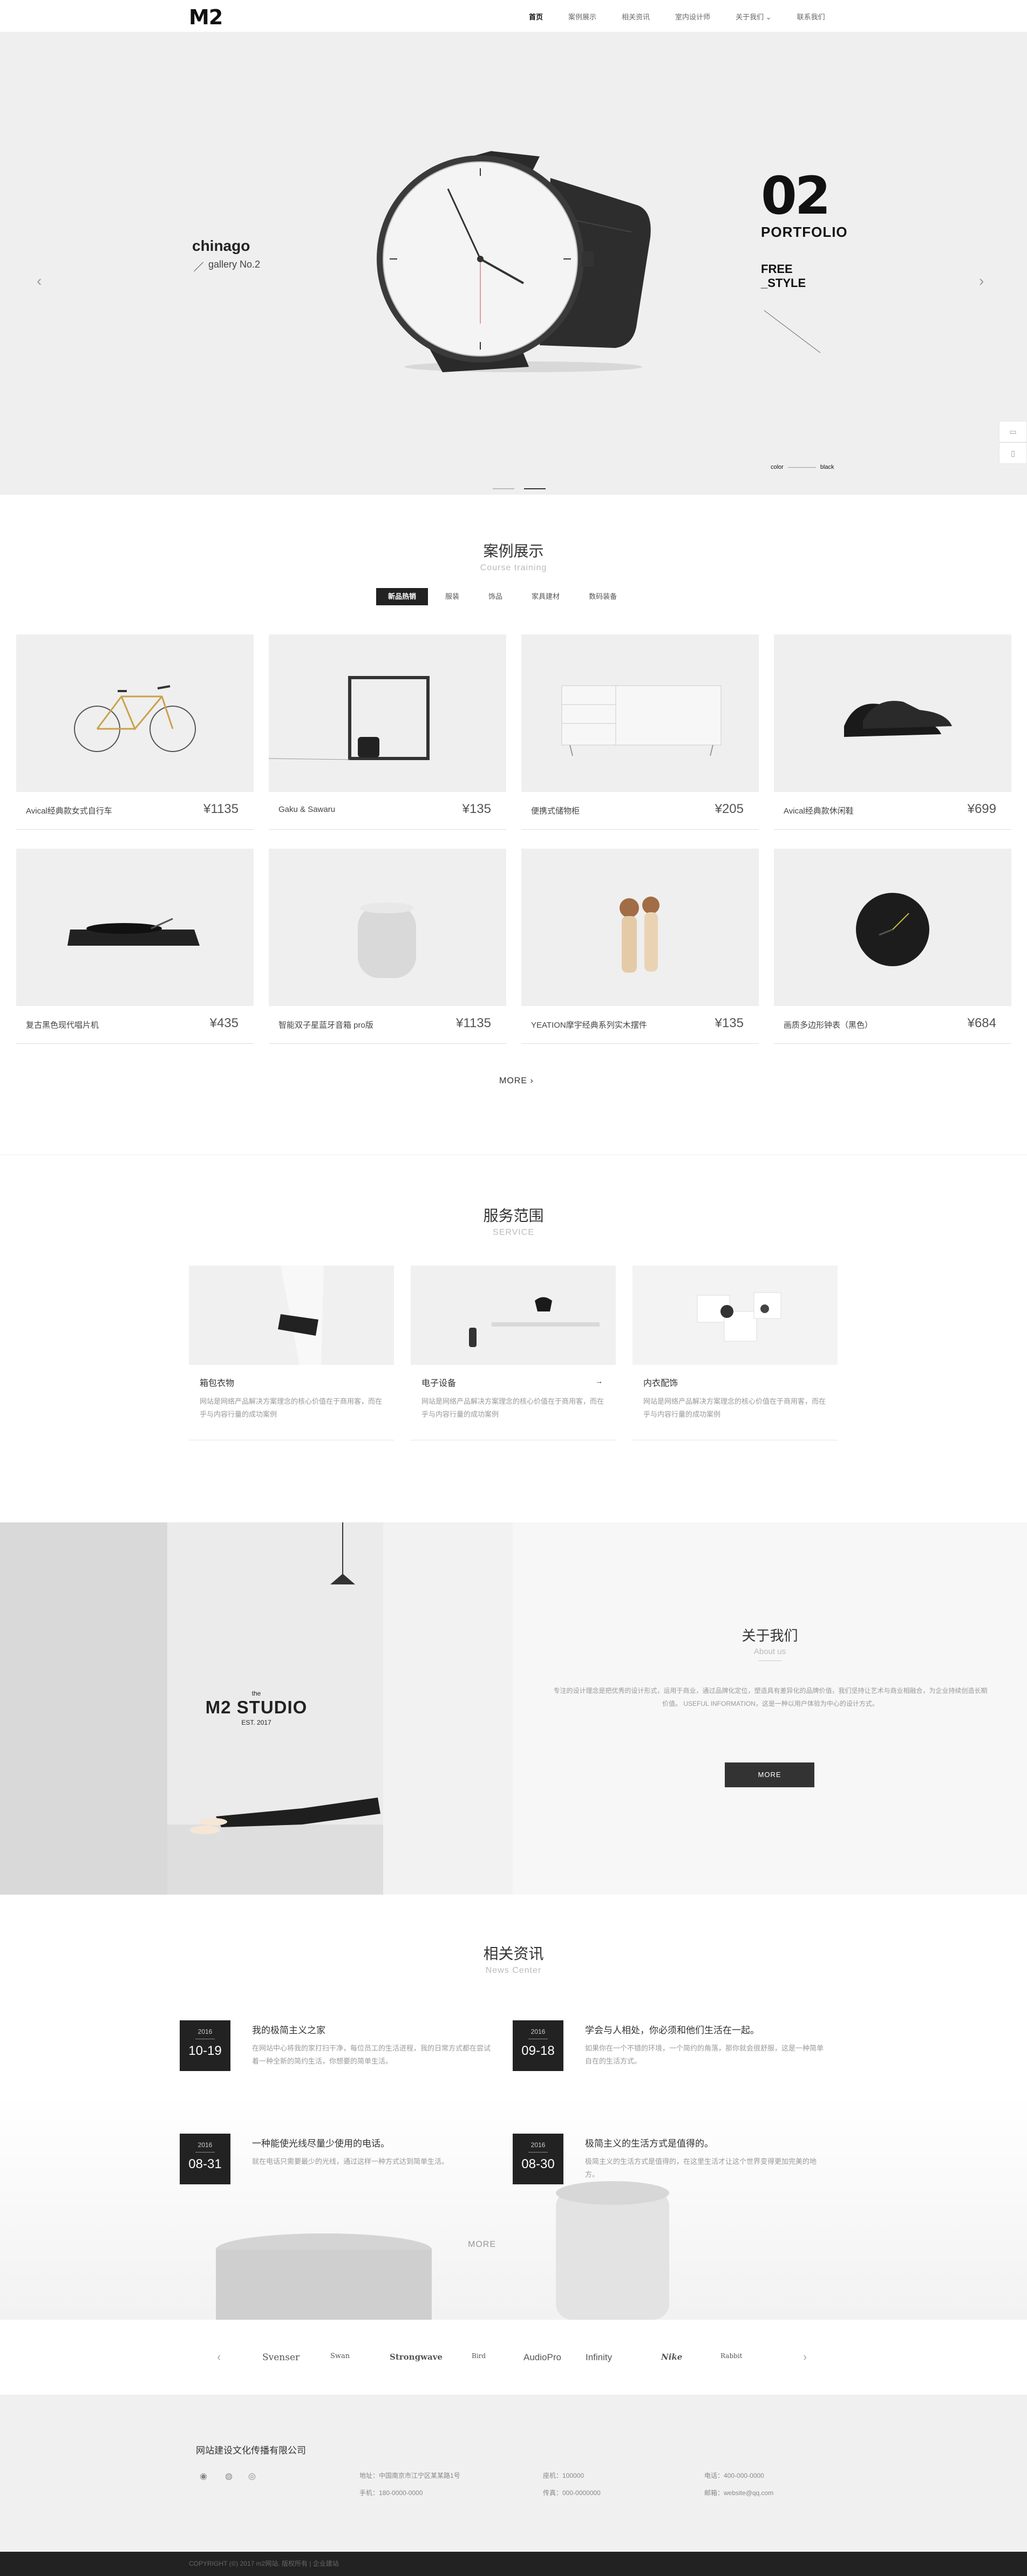  What do you see at coordinates (403, 596) in the screenshot?
I see `tab-new: 新品热销` at bounding box center [403, 596].